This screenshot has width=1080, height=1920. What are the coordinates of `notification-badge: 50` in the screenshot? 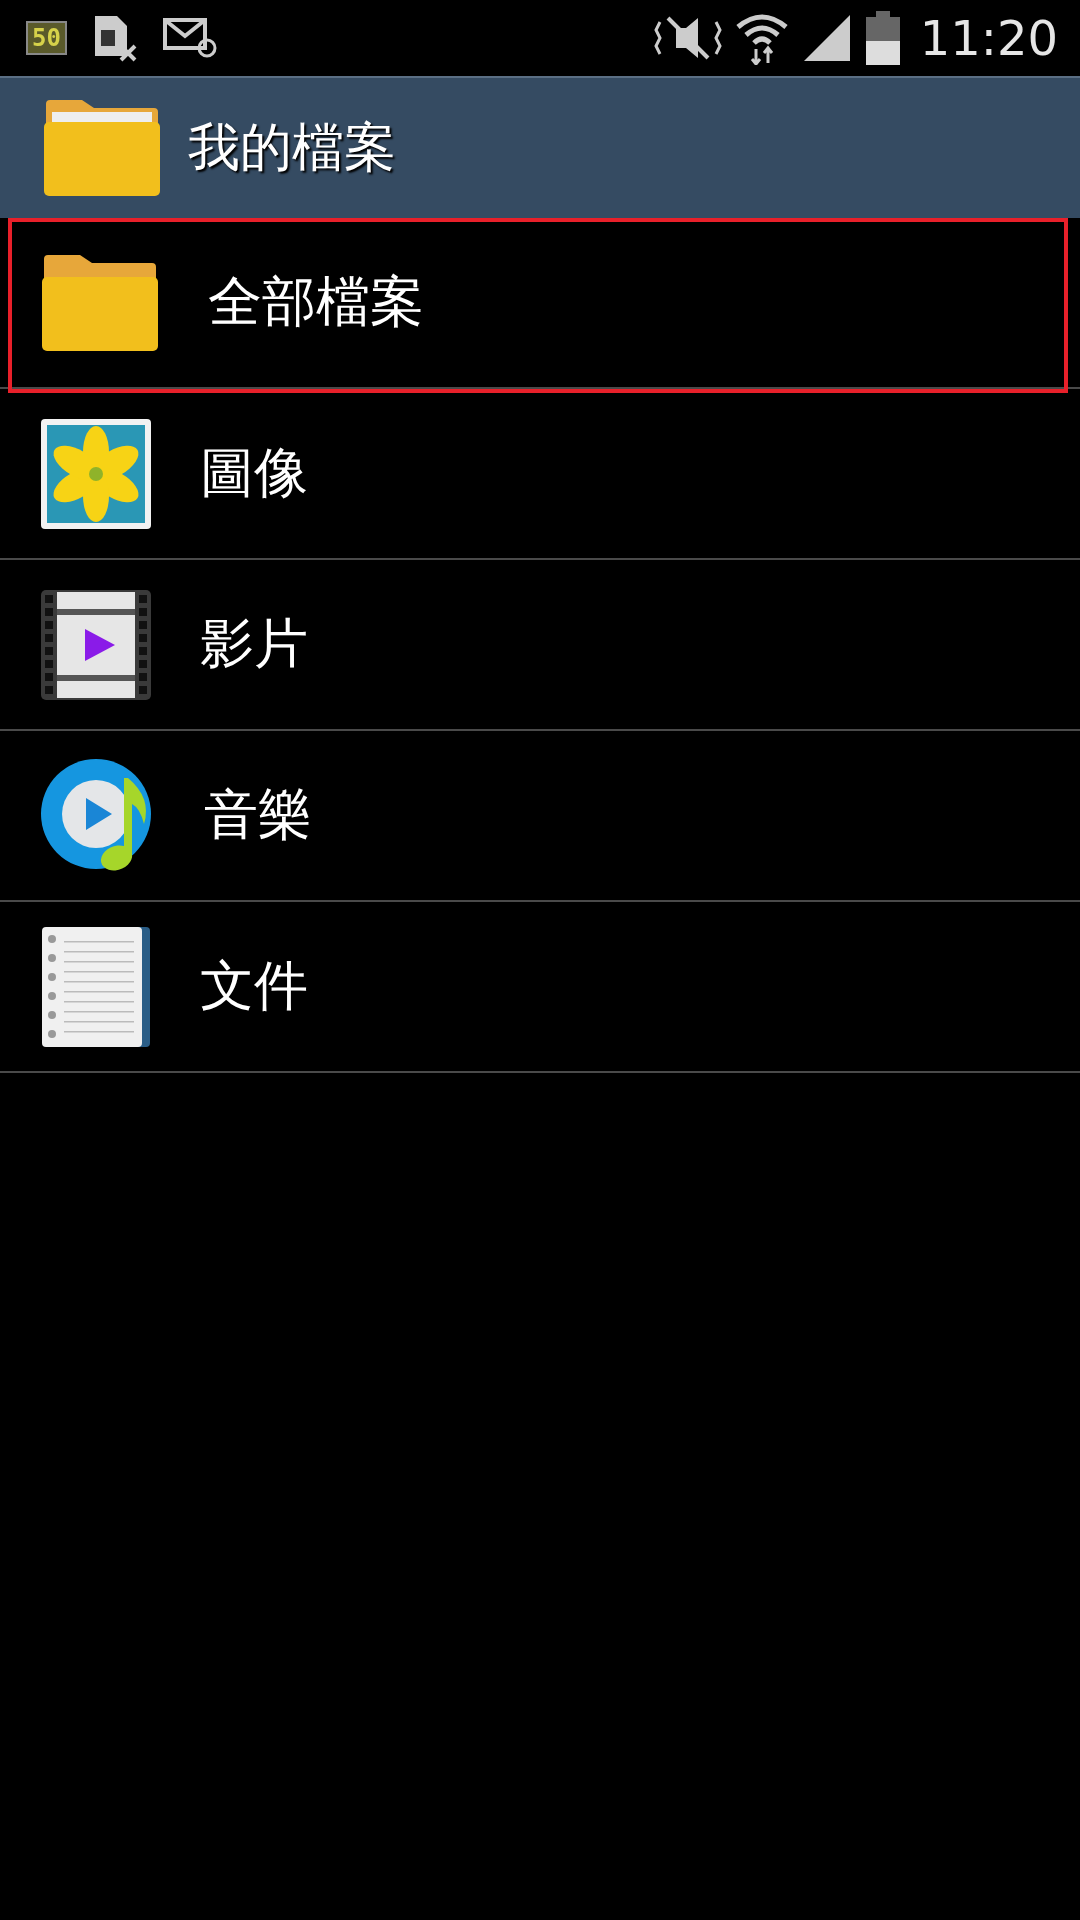 It's located at (46, 38).